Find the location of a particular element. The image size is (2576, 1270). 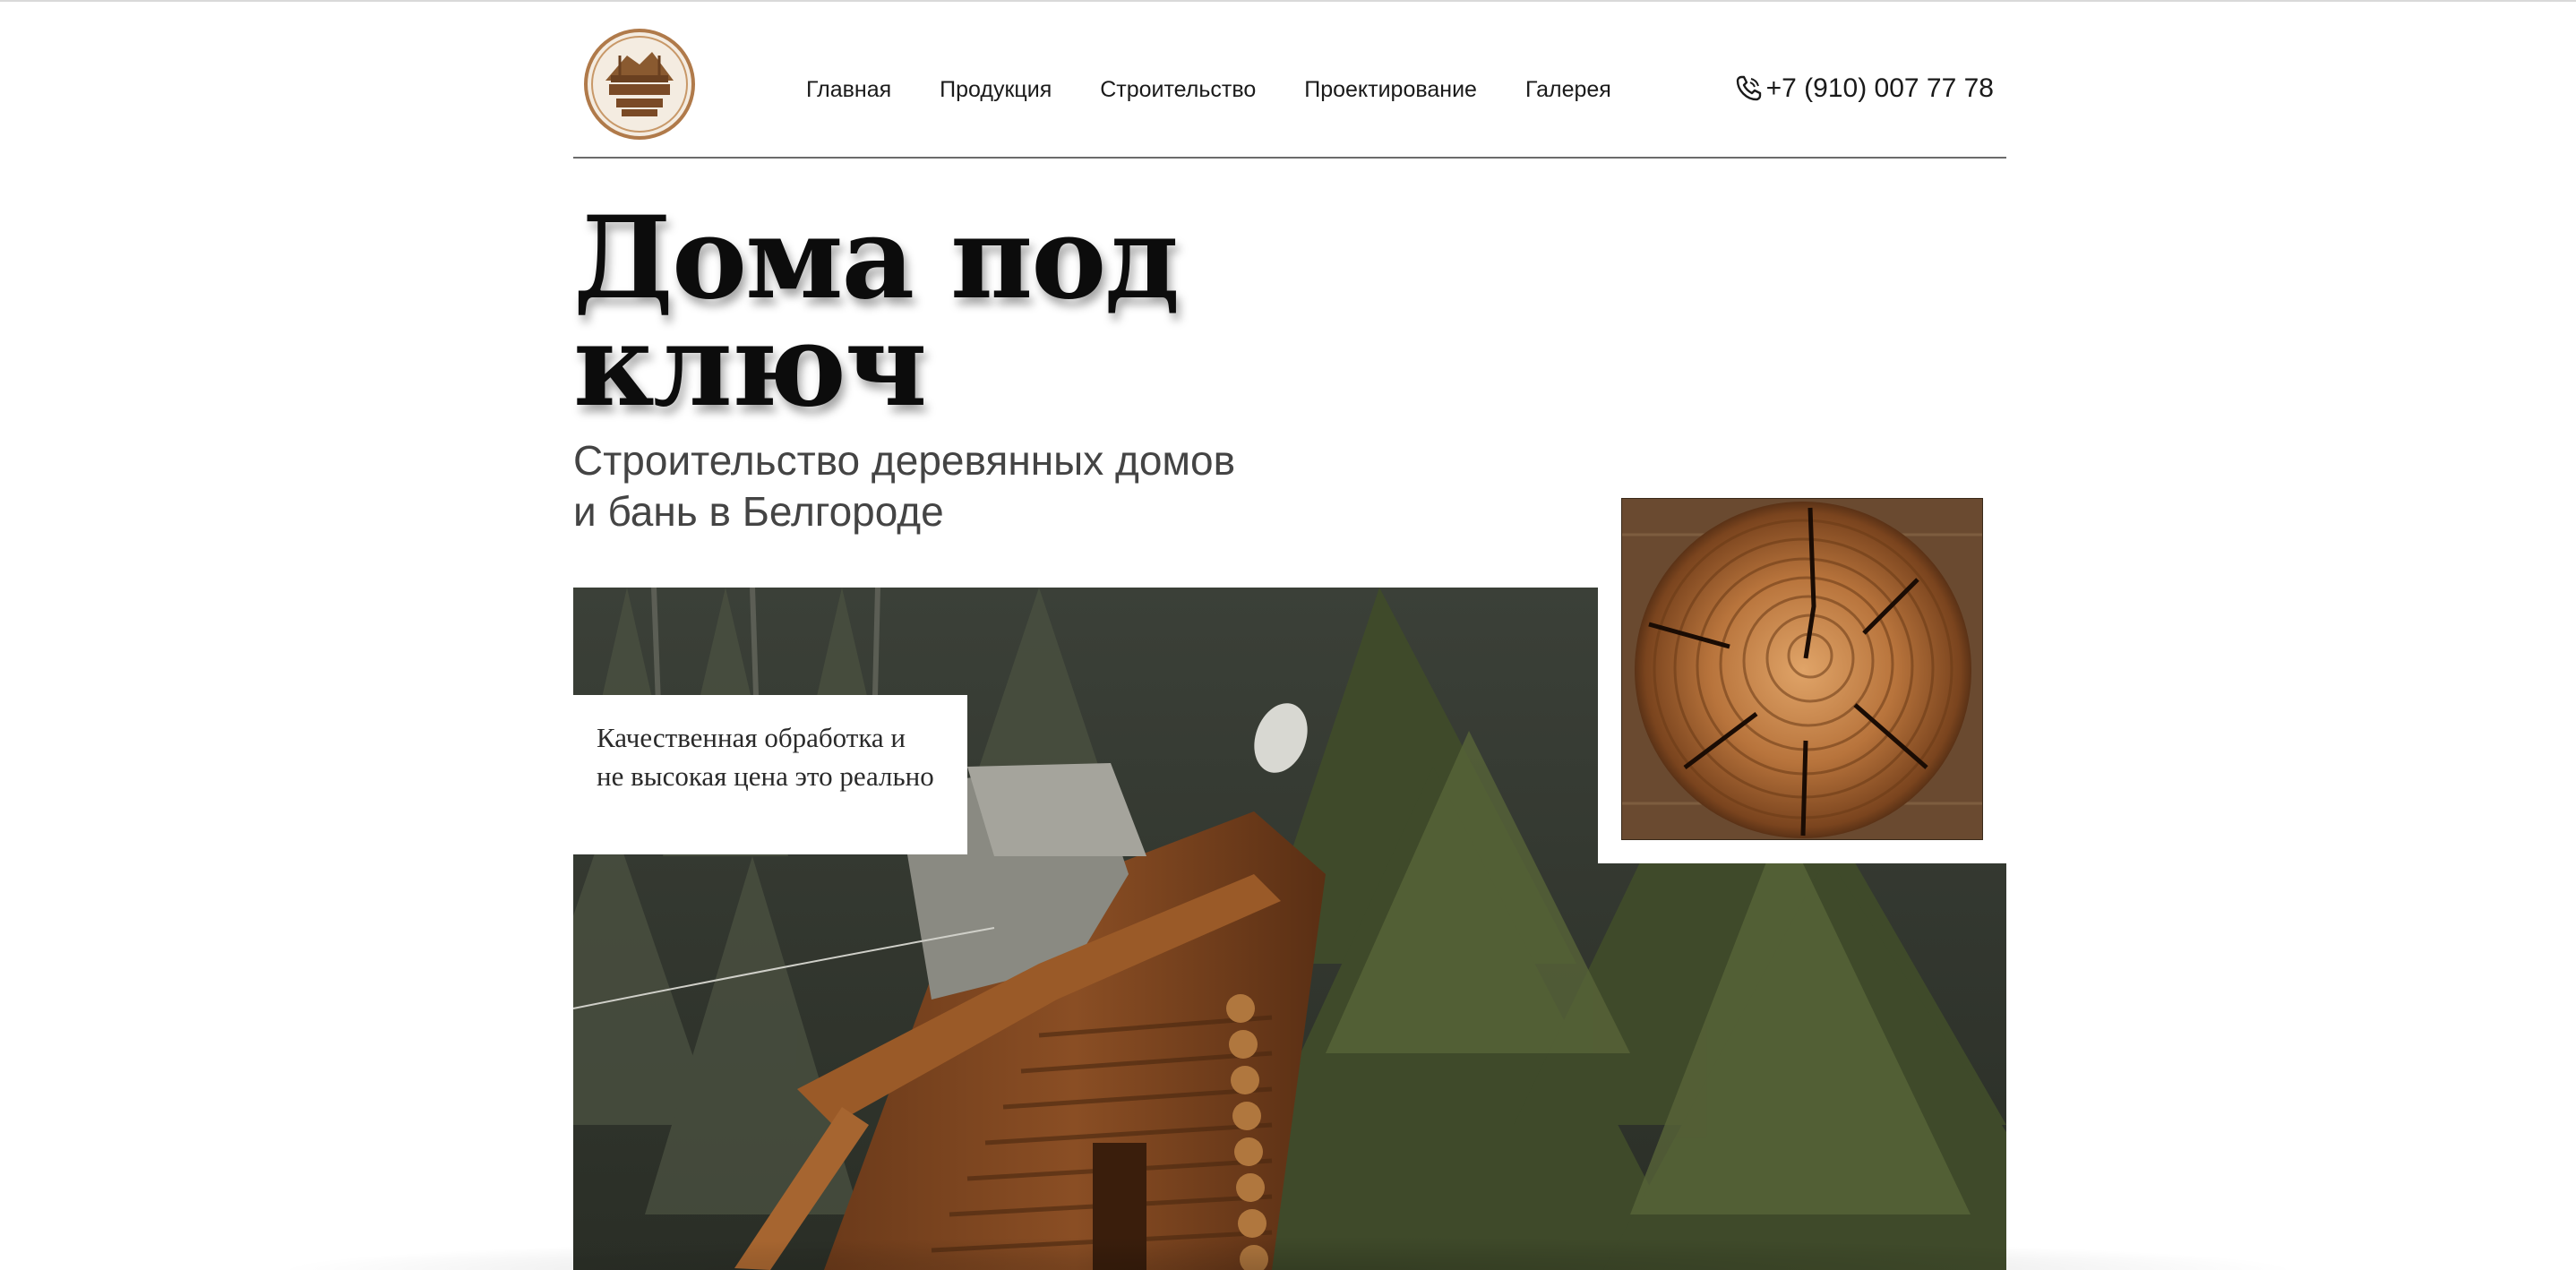

phone-number: +7 (910) 007 77 78 is located at coordinates (1879, 88).